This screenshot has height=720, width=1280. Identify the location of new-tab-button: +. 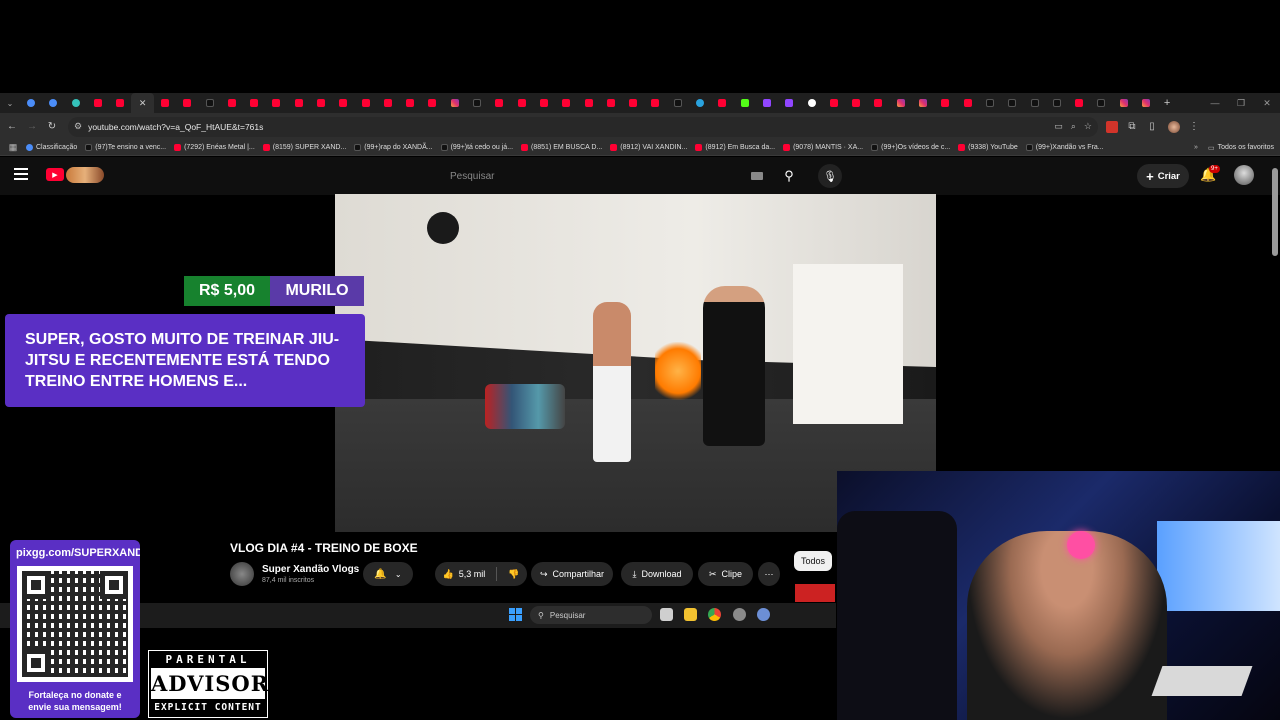
(1167, 103).